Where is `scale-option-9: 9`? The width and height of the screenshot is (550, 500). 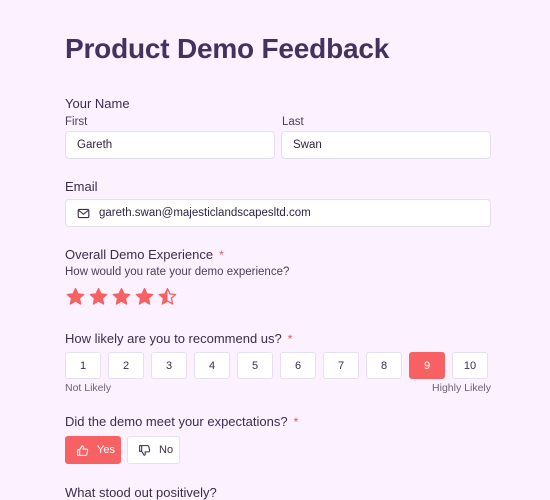 scale-option-9: 9 is located at coordinates (427, 365).